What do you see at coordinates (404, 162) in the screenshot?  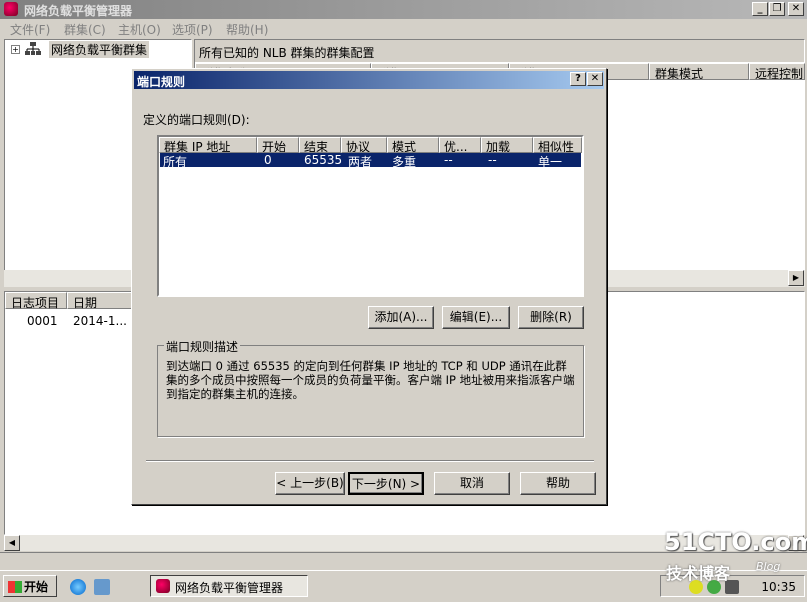 I see `cell-mode: 多重` at bounding box center [404, 162].